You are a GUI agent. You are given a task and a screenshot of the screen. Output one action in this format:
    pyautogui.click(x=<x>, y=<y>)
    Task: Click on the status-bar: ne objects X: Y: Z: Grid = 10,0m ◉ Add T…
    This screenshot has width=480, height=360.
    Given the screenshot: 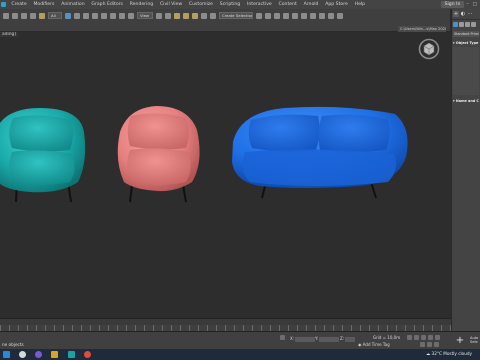 What is the action you would take?
    pyautogui.click(x=240, y=340)
    